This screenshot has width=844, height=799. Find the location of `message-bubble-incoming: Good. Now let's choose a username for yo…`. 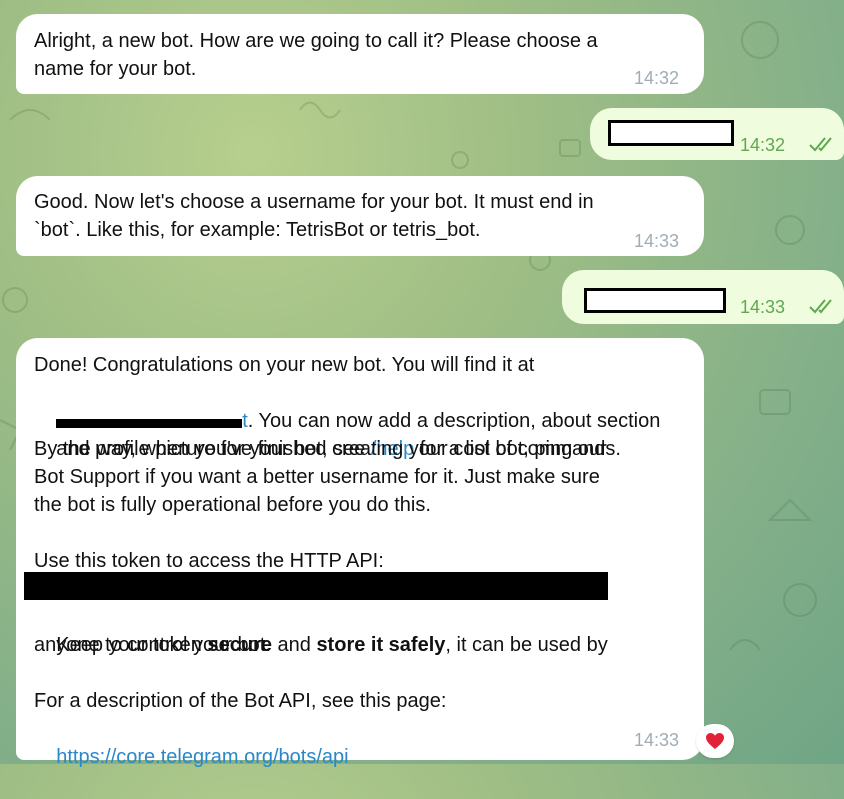

message-bubble-incoming: Good. Now let's choose a username for yo… is located at coordinates (360, 216).